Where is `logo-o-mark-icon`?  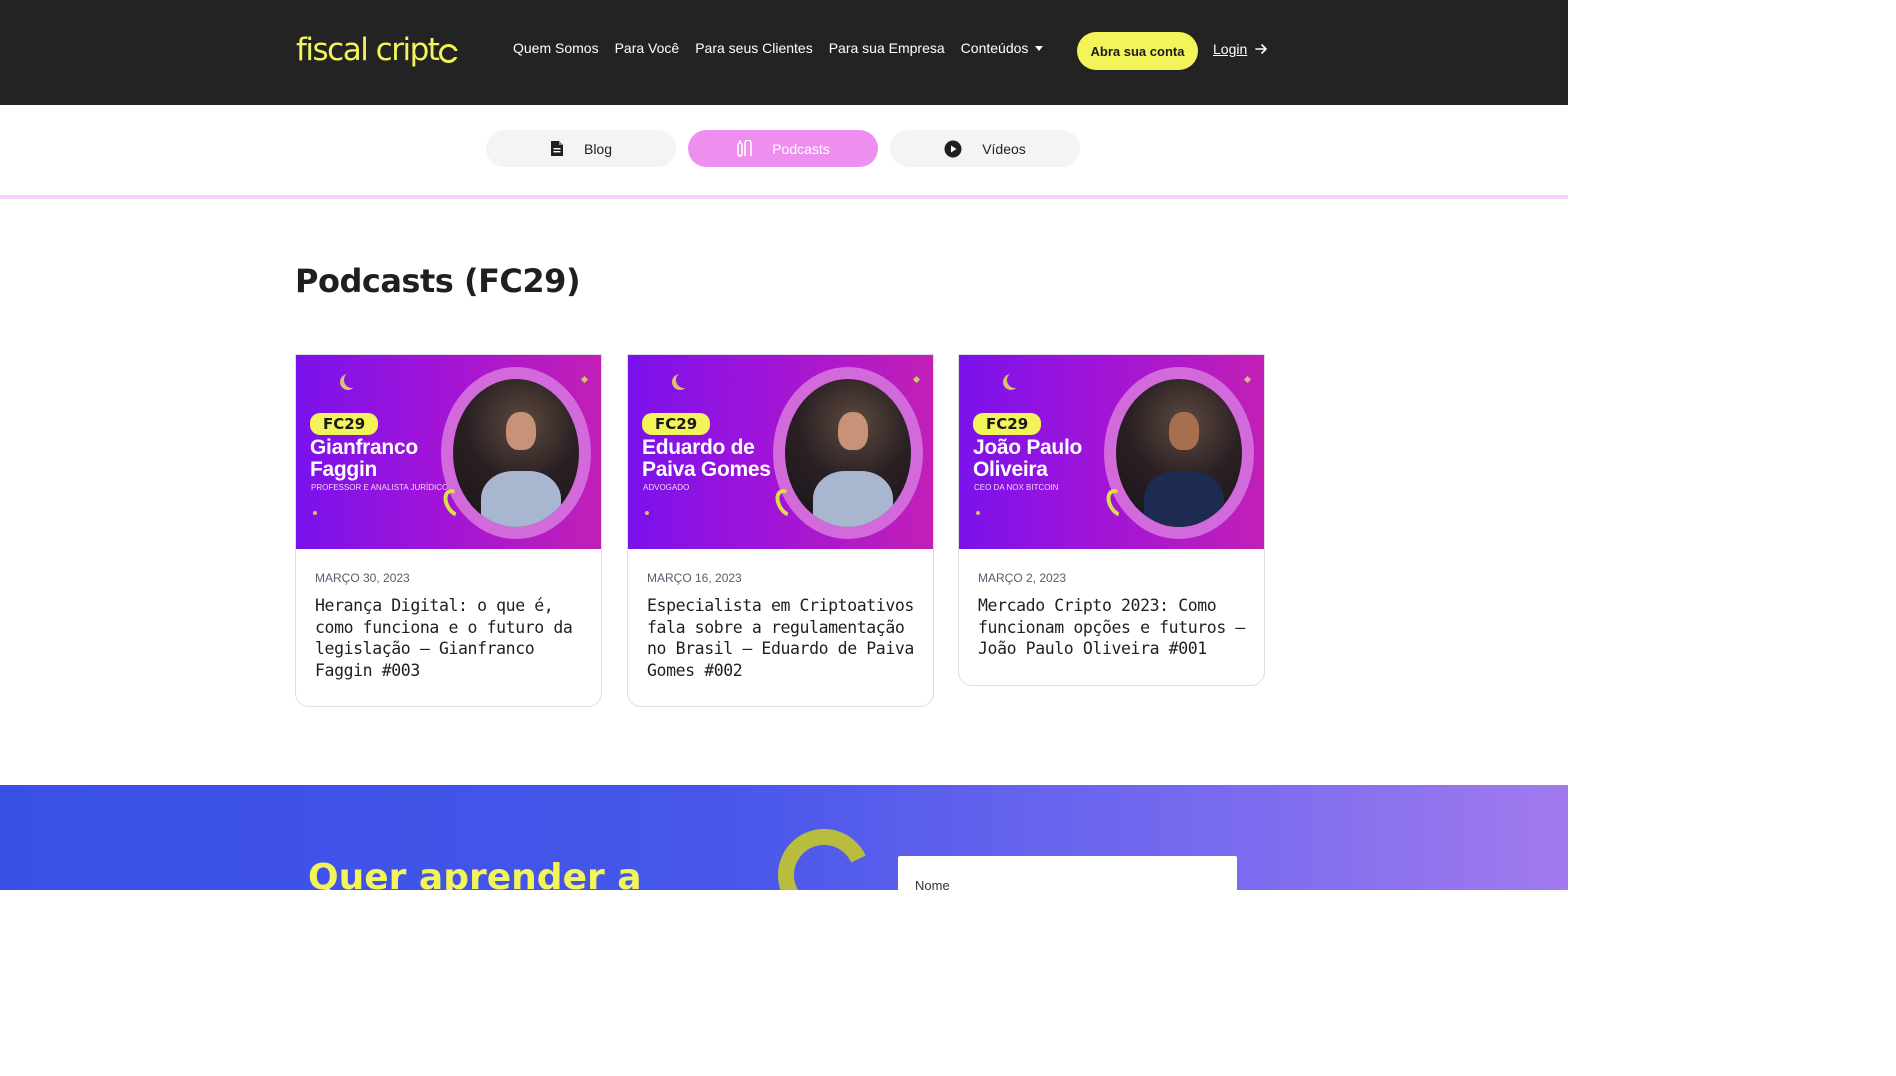
logo-o-mark-icon is located at coordinates (449, 53).